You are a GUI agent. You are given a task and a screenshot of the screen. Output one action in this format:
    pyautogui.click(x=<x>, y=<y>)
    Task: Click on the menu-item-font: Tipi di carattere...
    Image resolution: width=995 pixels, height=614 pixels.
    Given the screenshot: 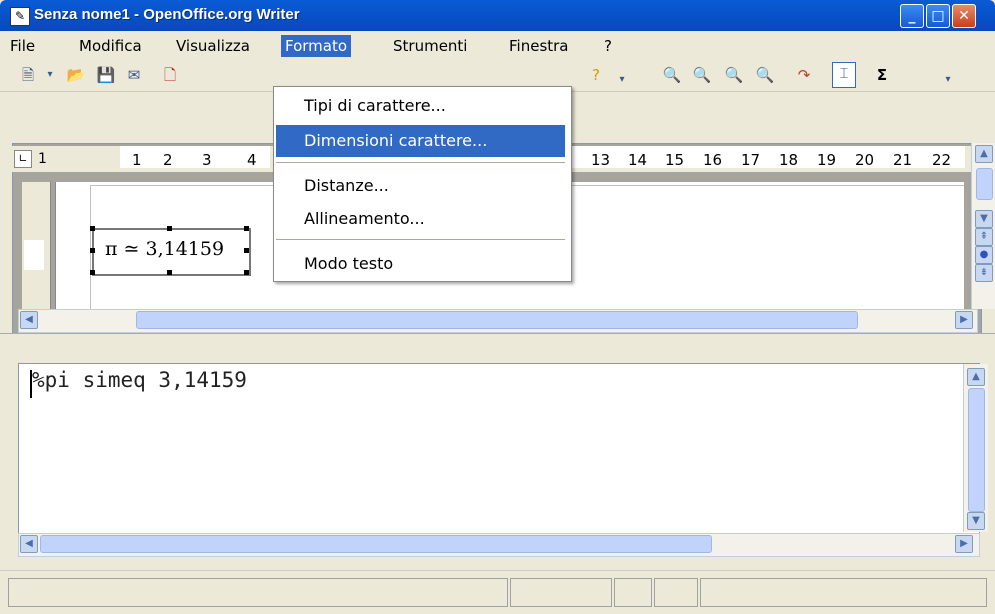 What is the action you would take?
    pyautogui.click(x=420, y=106)
    